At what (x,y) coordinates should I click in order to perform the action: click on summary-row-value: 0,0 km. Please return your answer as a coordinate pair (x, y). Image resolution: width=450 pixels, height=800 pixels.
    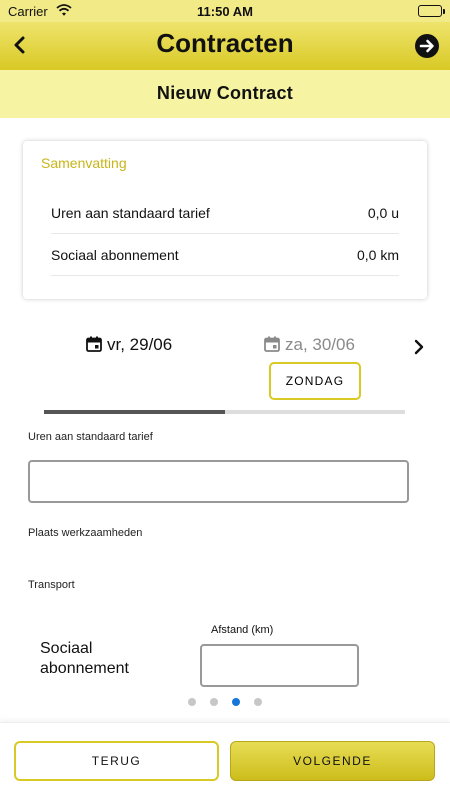
    Looking at the image, I should click on (377, 255).